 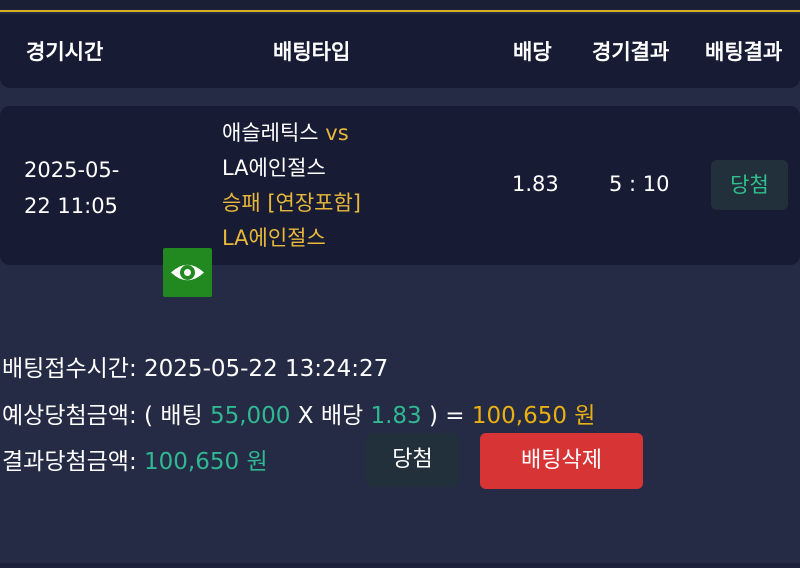 What do you see at coordinates (69, 416) in the screenshot?
I see `expected-label: 예상당첨금액:` at bounding box center [69, 416].